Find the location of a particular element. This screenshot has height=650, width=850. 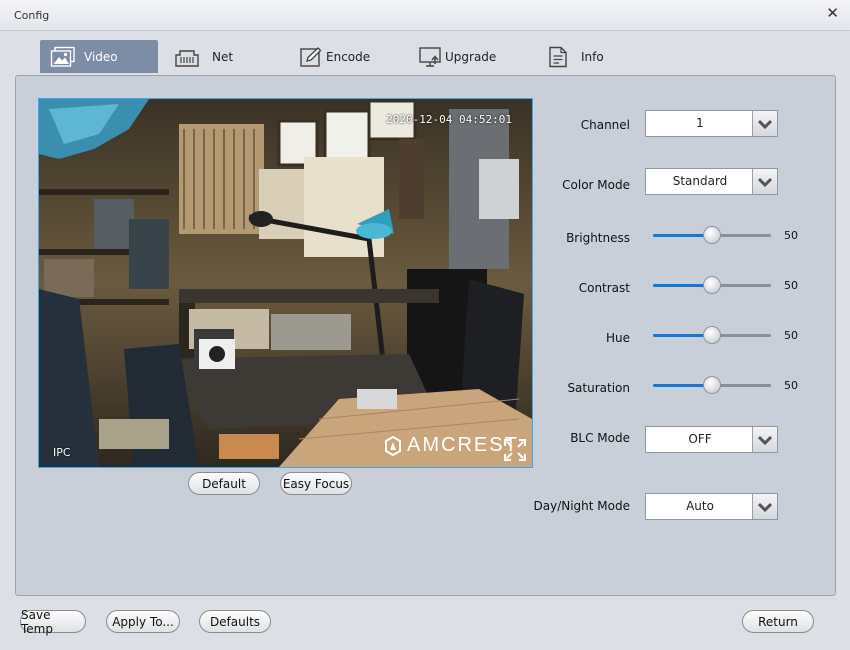

channel-value: 1 is located at coordinates (700, 123).